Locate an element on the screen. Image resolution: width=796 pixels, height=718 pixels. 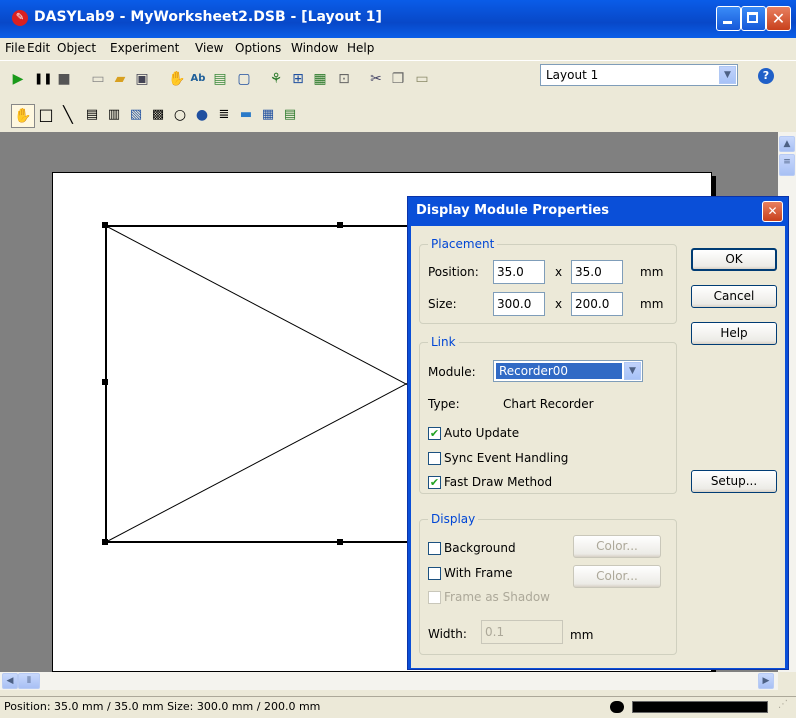
width-label: Width: is located at coordinates (447, 634).